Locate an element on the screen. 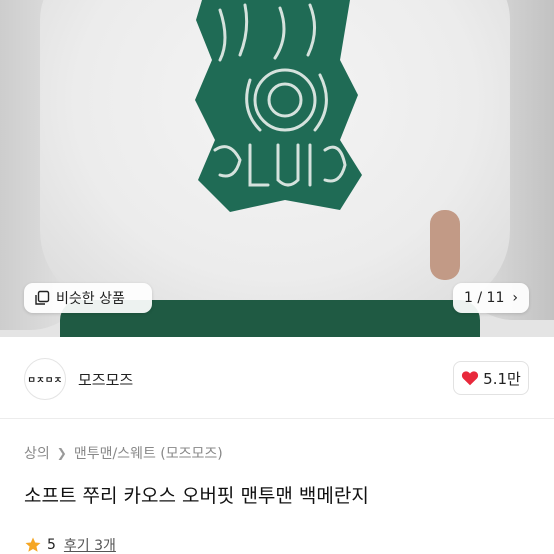 The height and width of the screenshot is (554, 554). review-count-link: 후기 3개 is located at coordinates (90, 544).